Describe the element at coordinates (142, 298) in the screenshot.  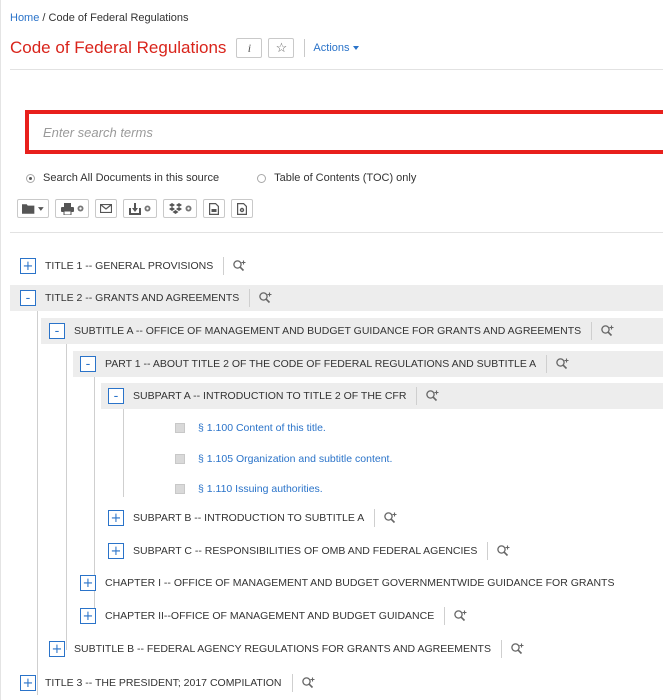
I see `tree-label-title2: TITLE 2 -- GRANTS AND AGREEMENTS` at that location.